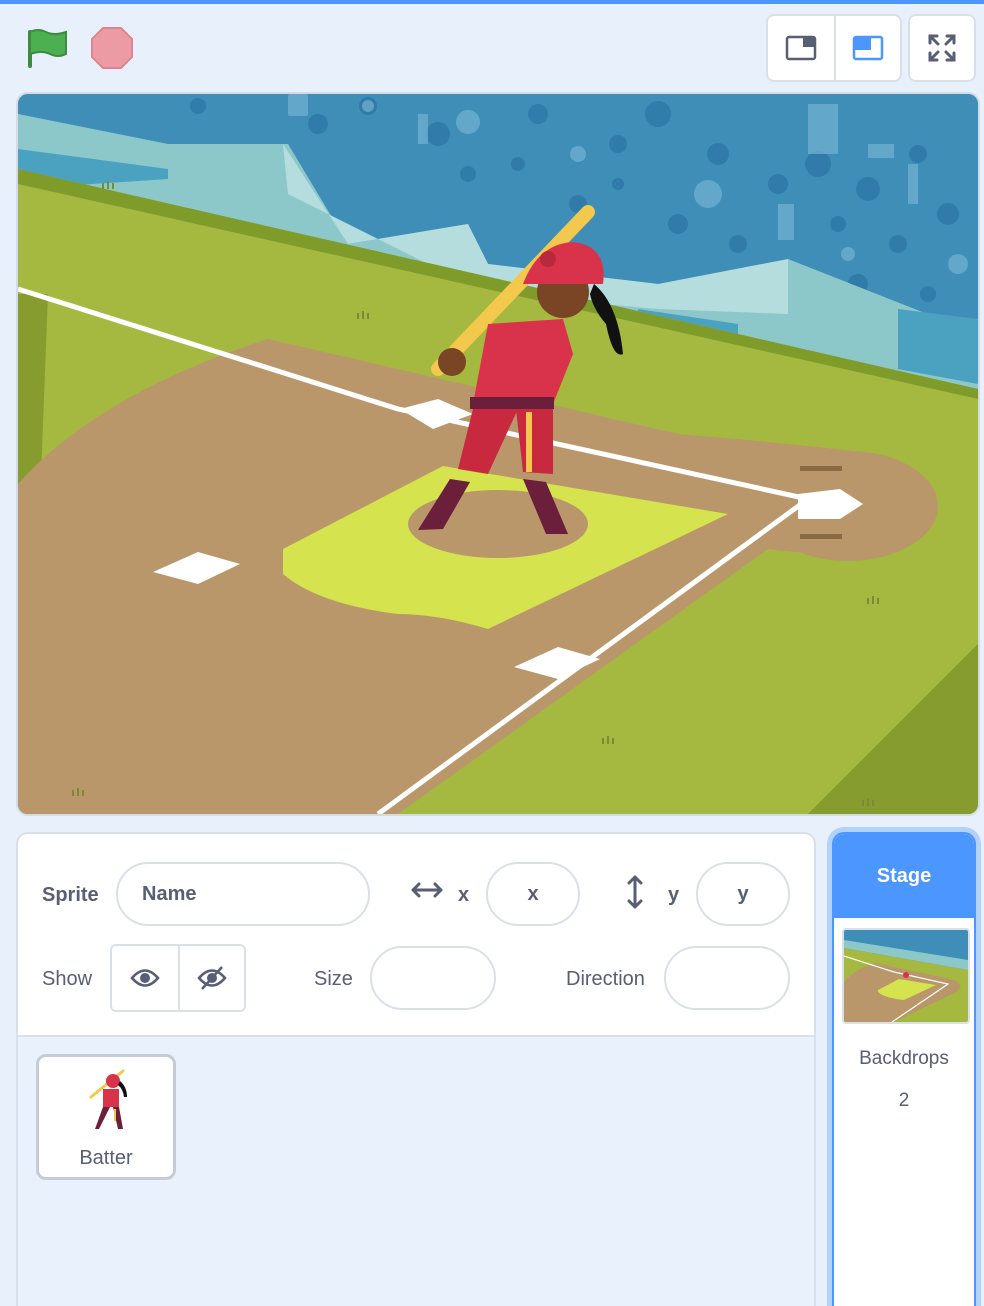 This screenshot has height=1306, width=984. What do you see at coordinates (906, 976) in the screenshot?
I see `backdrop-thumbnail` at bounding box center [906, 976].